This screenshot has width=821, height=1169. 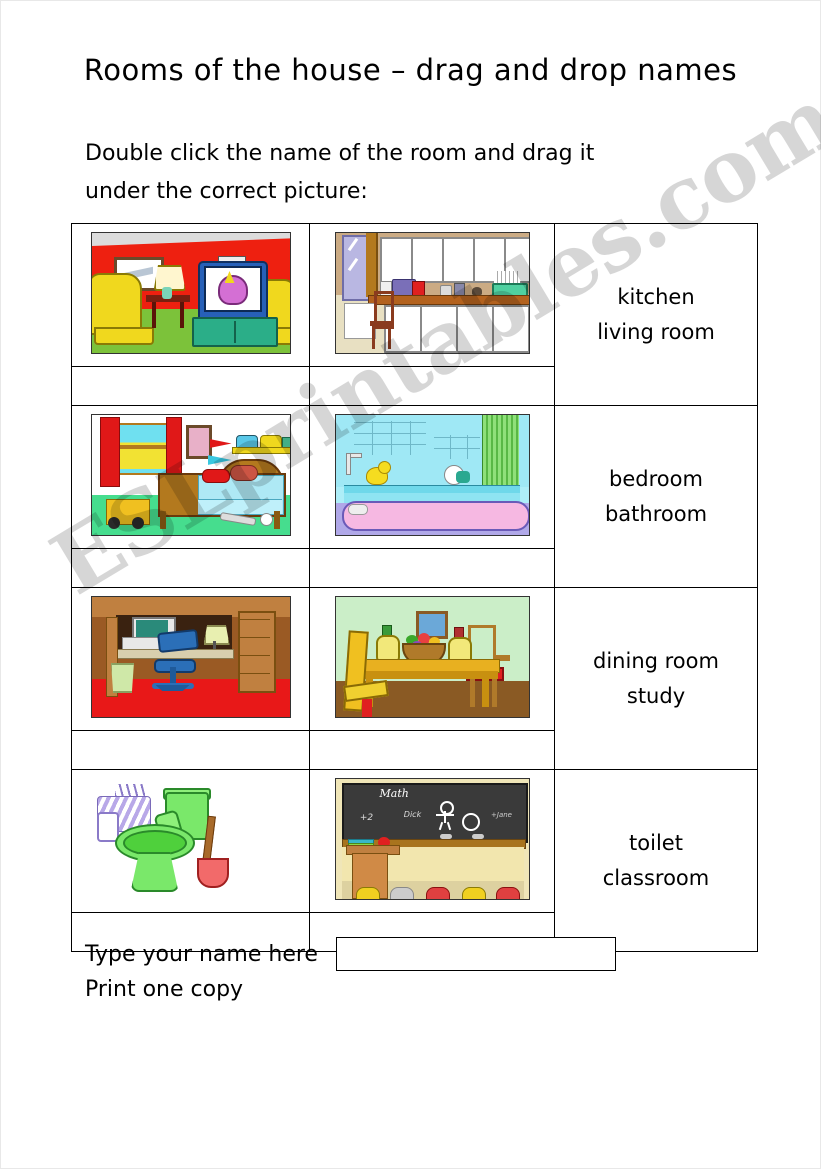 I want to click on footer: Type your name here Print one copy, so click(x=415, y=969).